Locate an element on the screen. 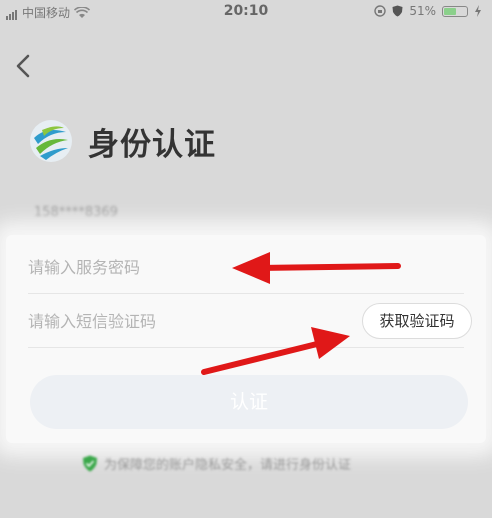 The width and height of the screenshot is (492, 518). service-password-input is located at coordinates (178, 267).